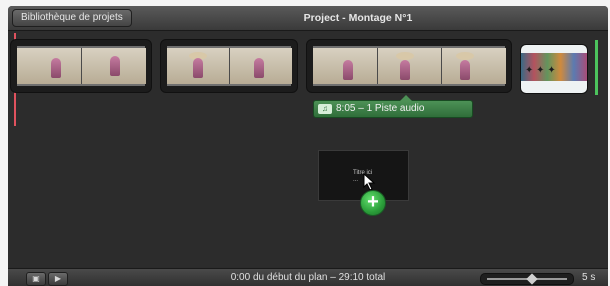 This screenshot has width=610, height=286. What do you see at coordinates (589, 277) in the screenshot?
I see `zoom-level-label: 5 s` at bounding box center [589, 277].